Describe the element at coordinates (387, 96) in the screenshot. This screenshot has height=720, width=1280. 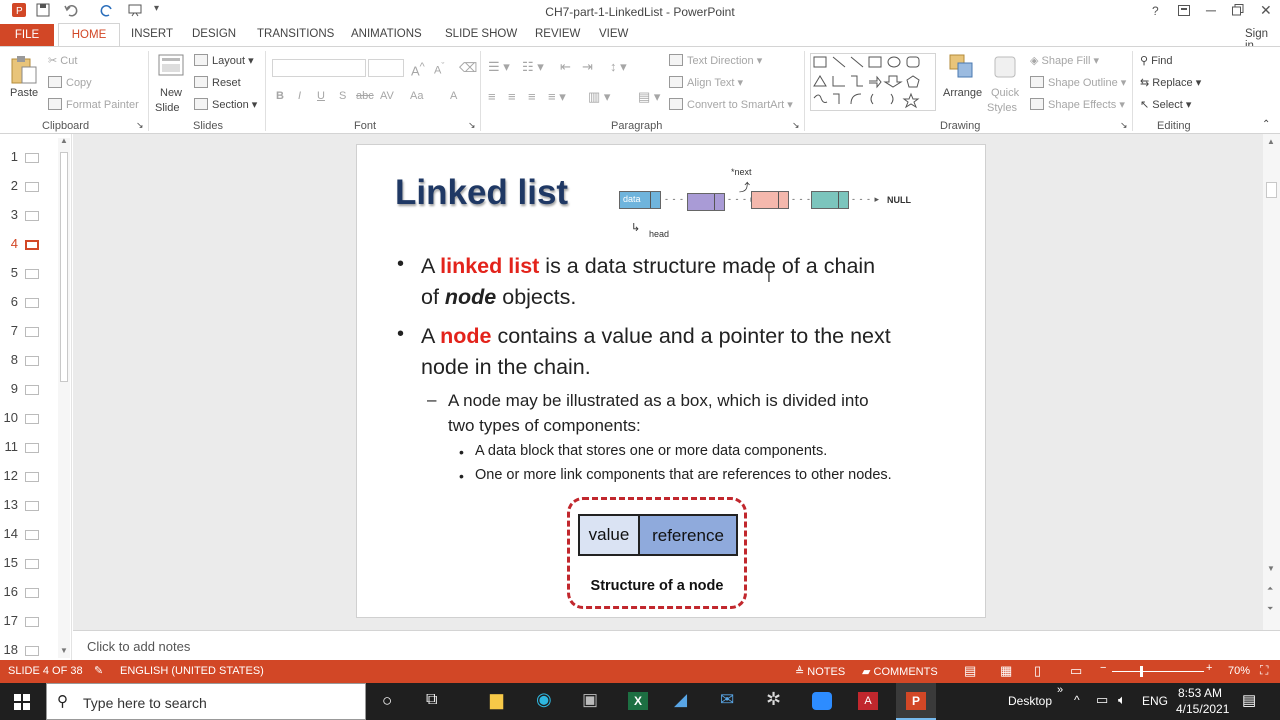
I see `character-spacing-button: AV` at that location.